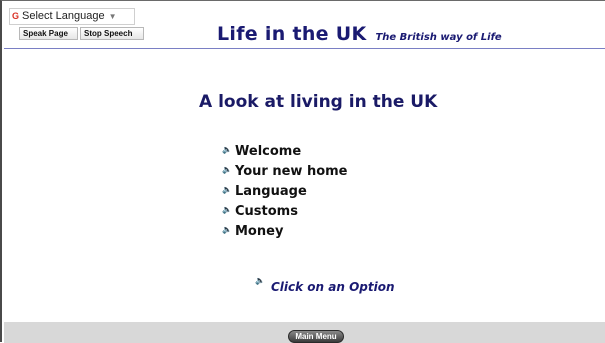 The height and width of the screenshot is (343, 605). Describe the element at coordinates (316, 336) in the screenshot. I see `main-menu-button: Main Menu` at that location.